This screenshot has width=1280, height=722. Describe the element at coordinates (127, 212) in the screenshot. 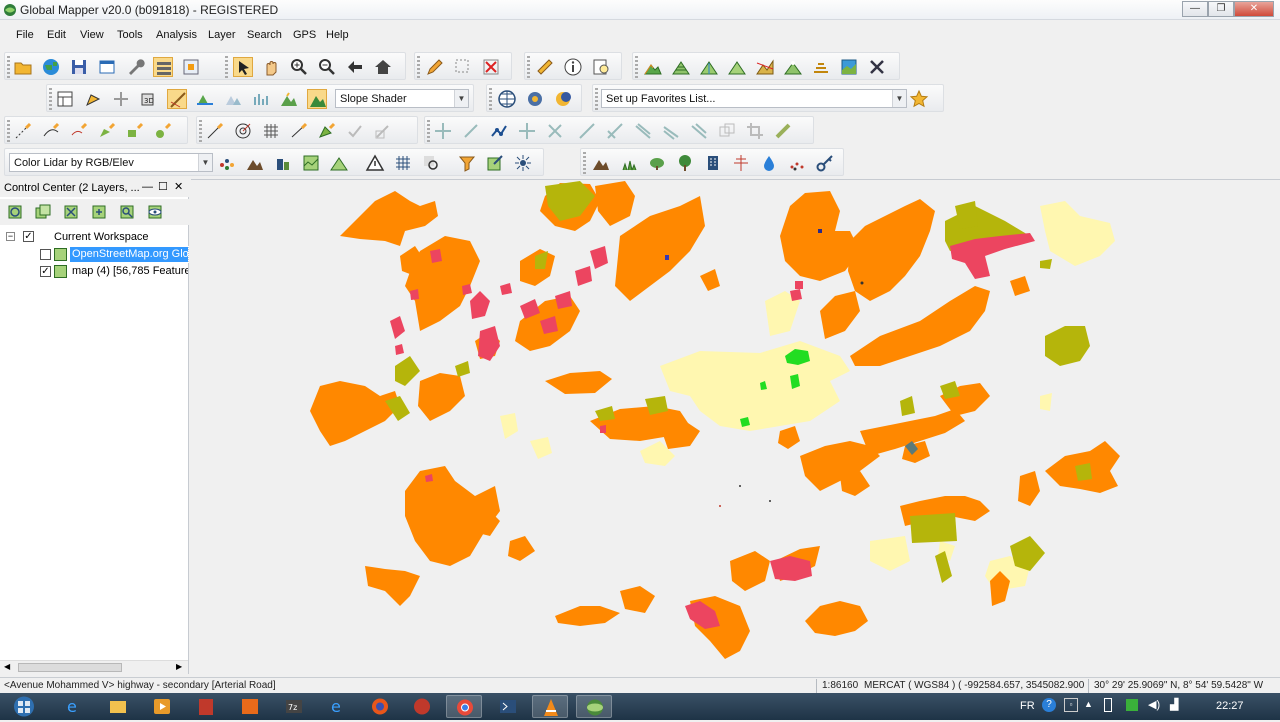

I see `layer-search-icon` at that location.